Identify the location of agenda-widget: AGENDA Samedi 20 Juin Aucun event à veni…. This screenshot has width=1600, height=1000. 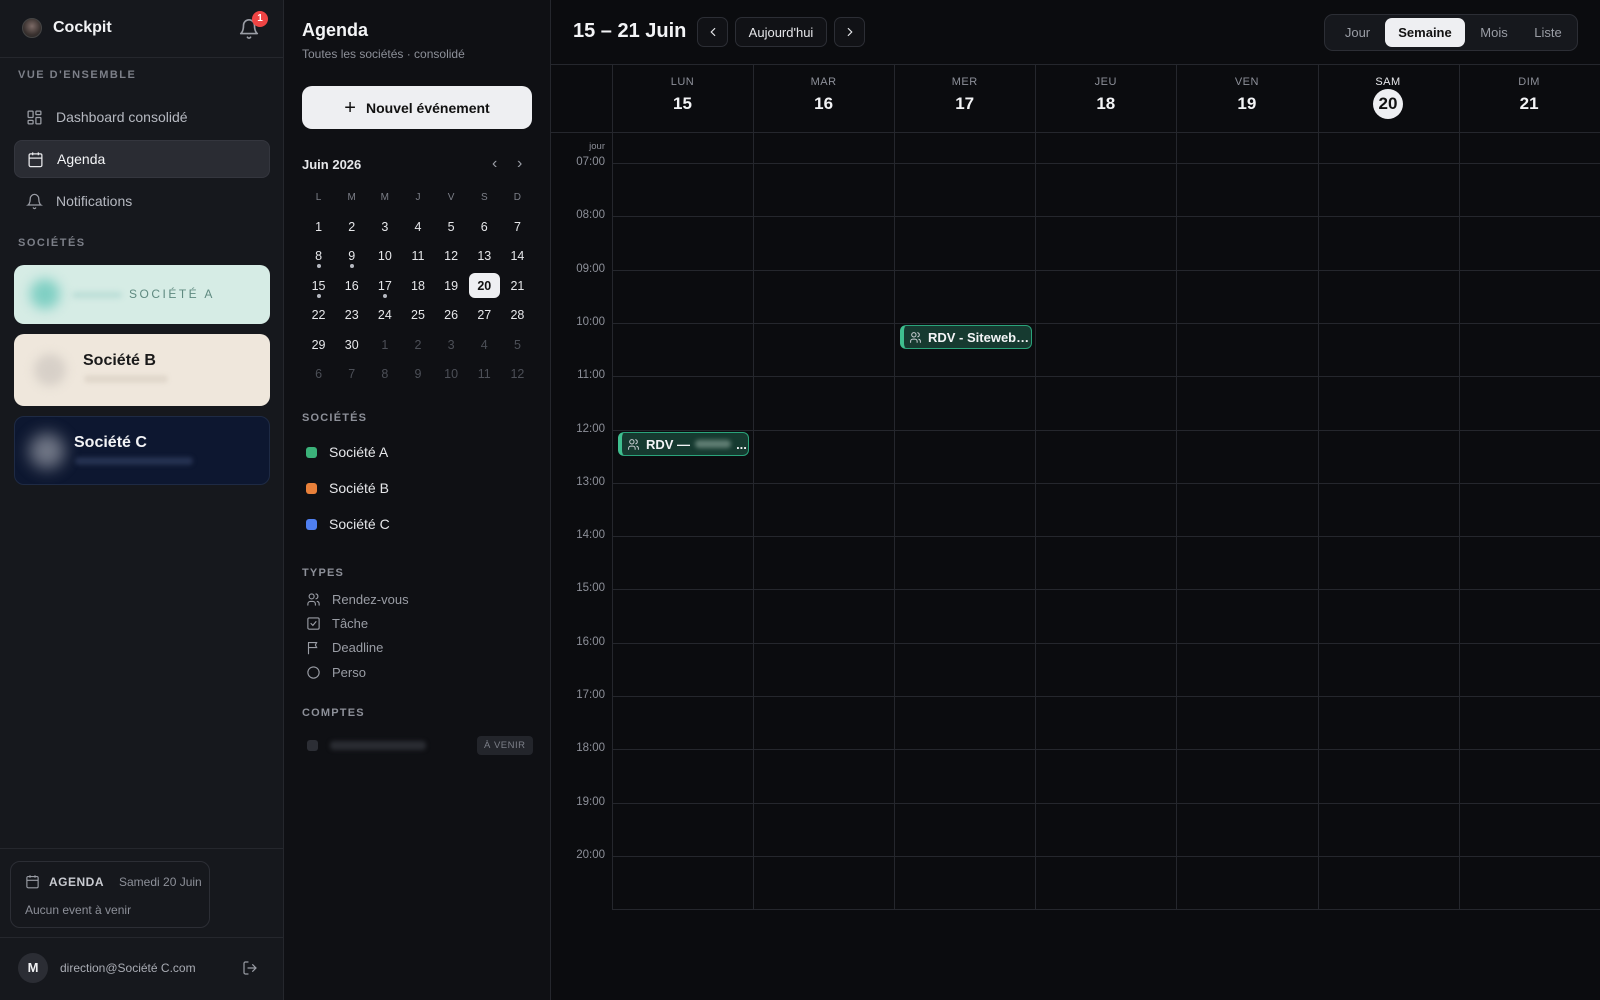
(110, 894).